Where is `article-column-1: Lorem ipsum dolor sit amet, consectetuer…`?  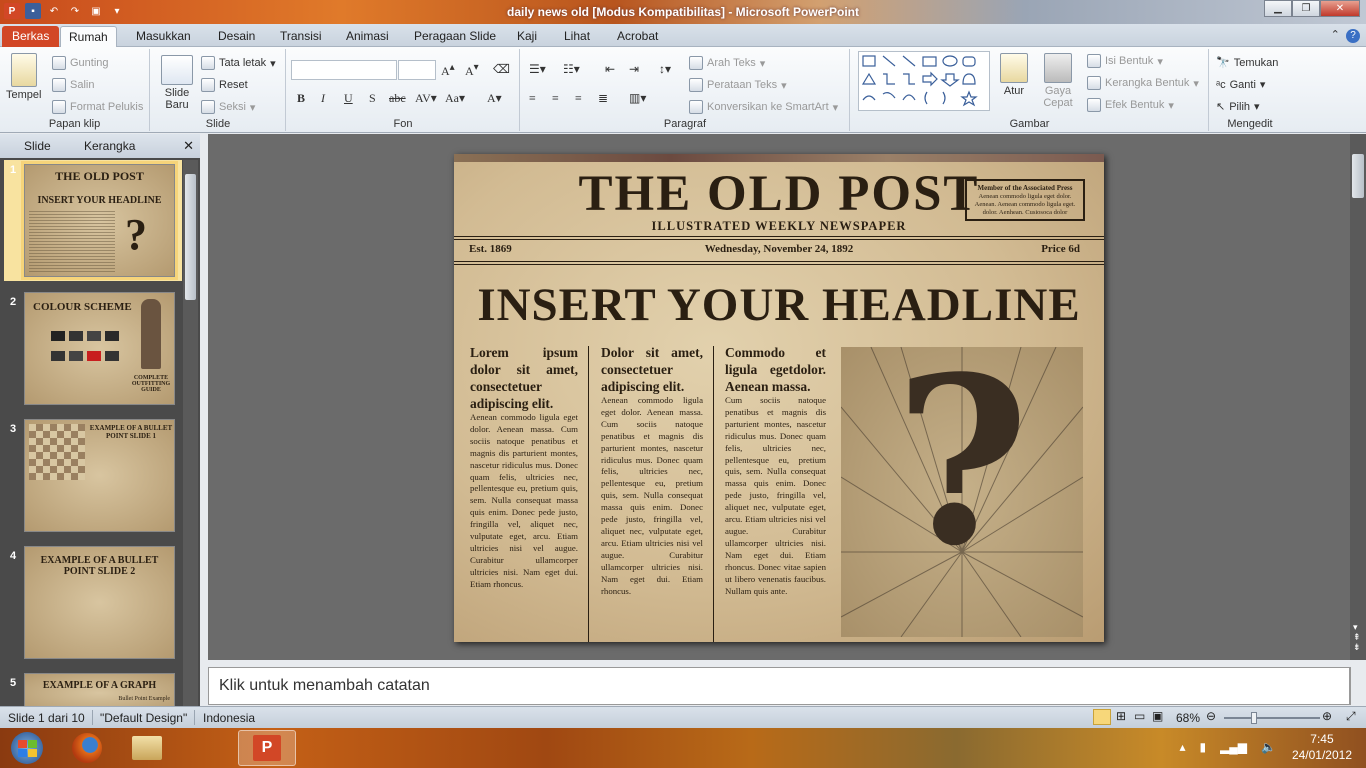
article-column-1: Lorem ipsum dolor sit amet, consectetuer… is located at coordinates (524, 467).